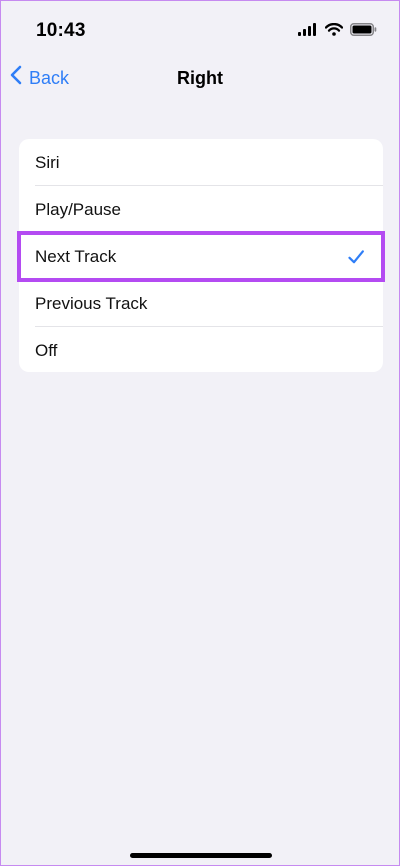  What do you see at coordinates (91, 303) in the screenshot?
I see `option-label: Previous Track` at bounding box center [91, 303].